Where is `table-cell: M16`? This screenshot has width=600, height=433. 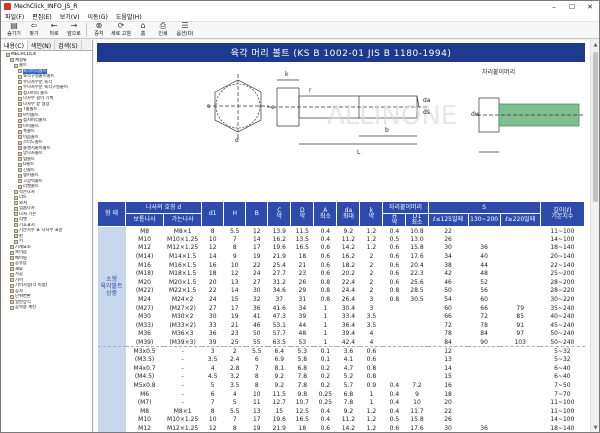 table-cell: M16 is located at coordinates (144, 265).